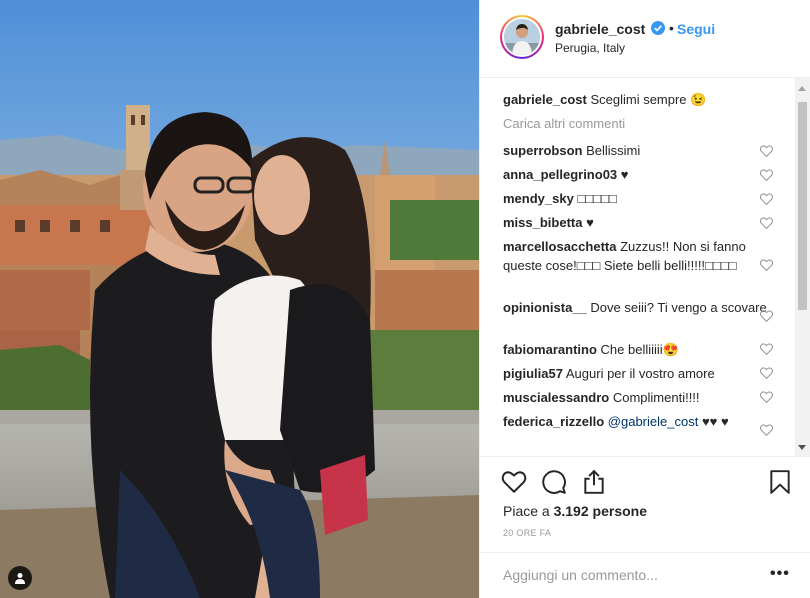 The image size is (810, 598). What do you see at coordinates (564, 123) in the screenshot?
I see `load-more-comments-button: Carica altri commenti` at bounding box center [564, 123].